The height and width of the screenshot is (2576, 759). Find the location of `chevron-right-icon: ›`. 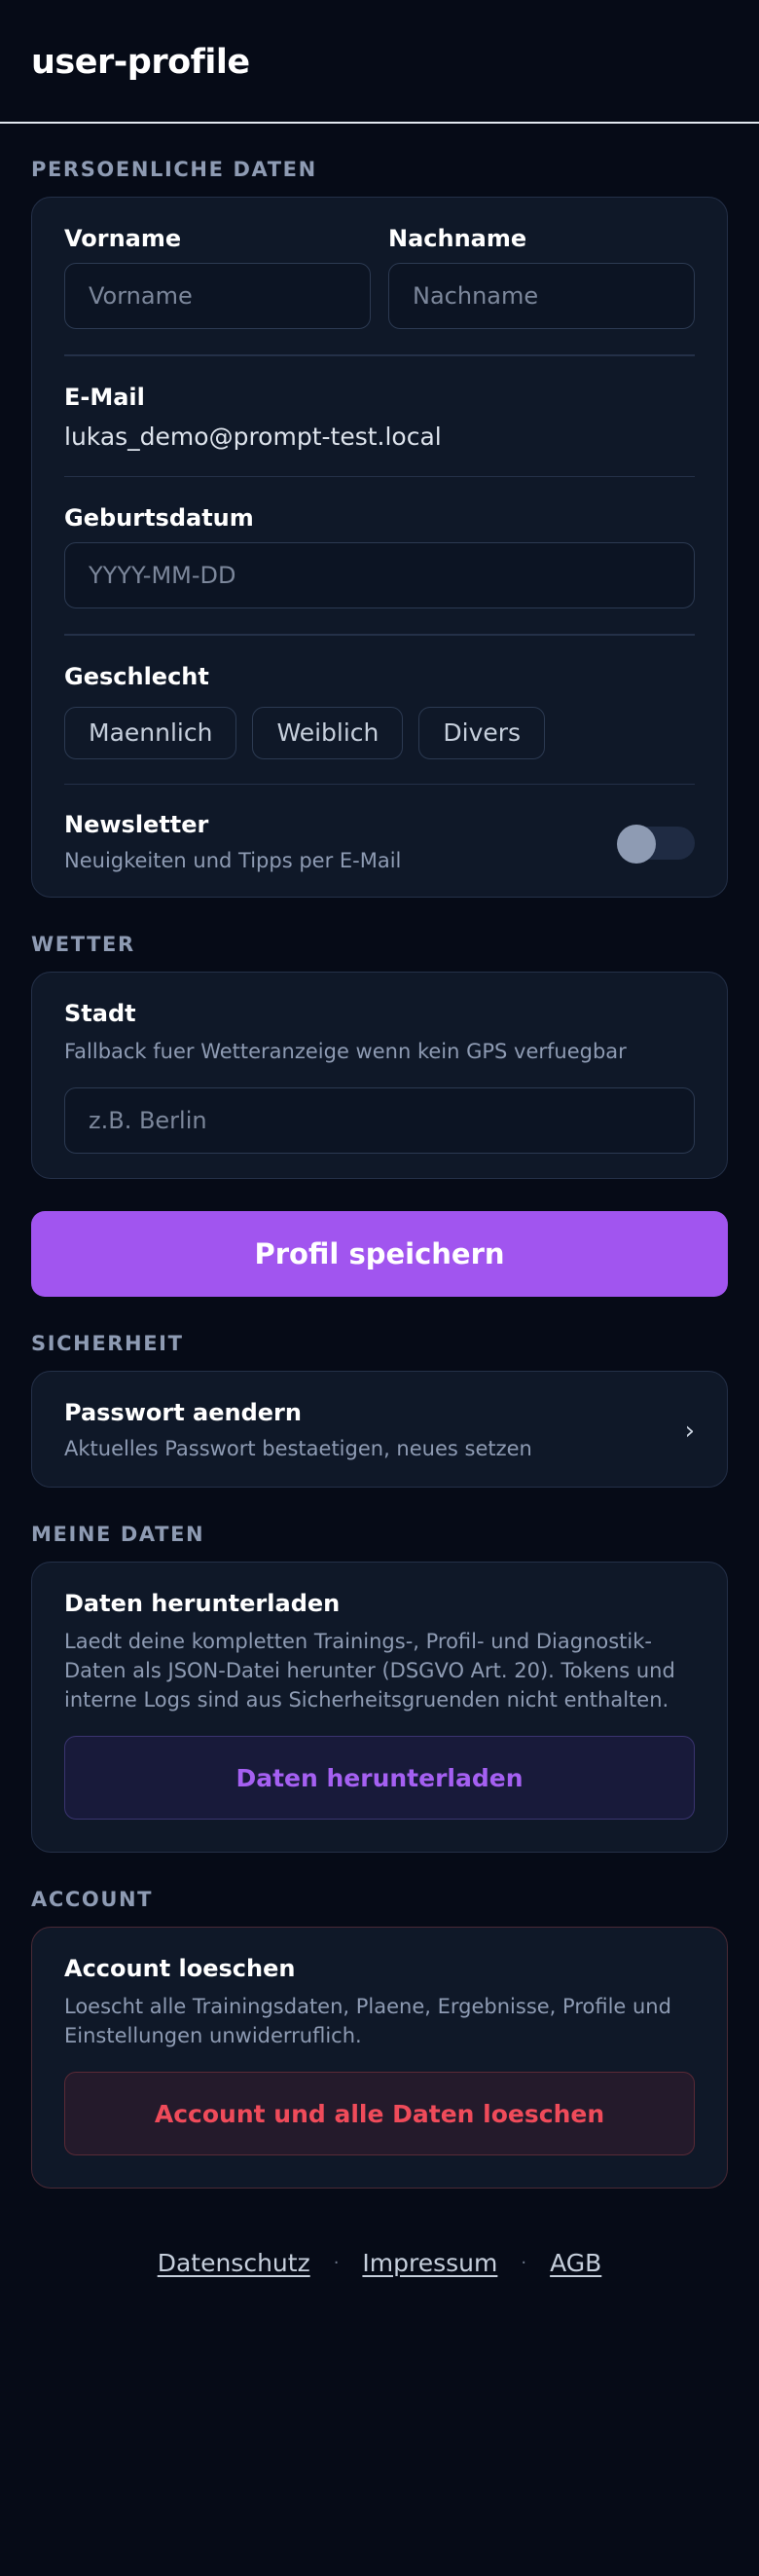

chevron-right-icon: › is located at coordinates (689, 1431).